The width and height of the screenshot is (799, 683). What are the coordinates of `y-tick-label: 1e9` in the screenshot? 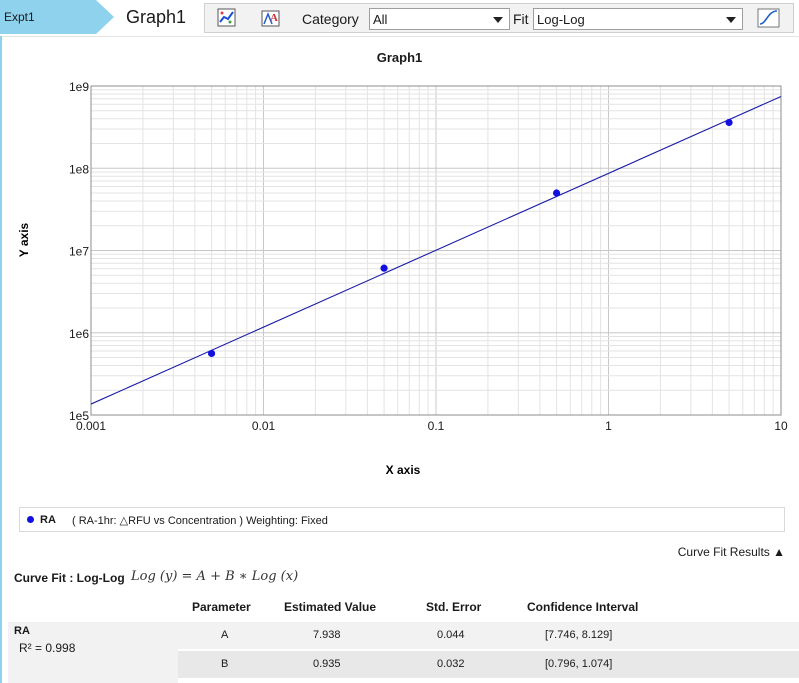 It's located at (79, 87).